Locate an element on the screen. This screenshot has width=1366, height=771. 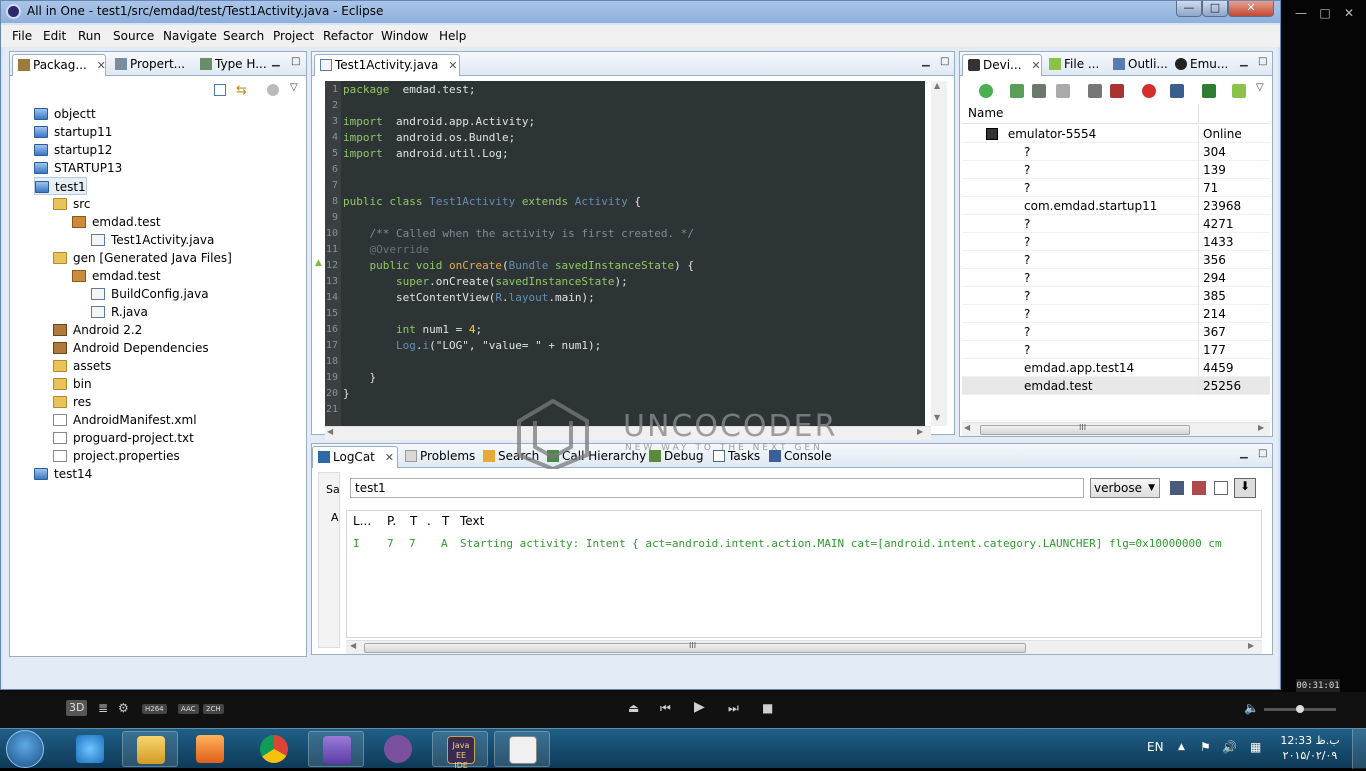
dump-hprof-icon is located at coordinates (1039, 91).